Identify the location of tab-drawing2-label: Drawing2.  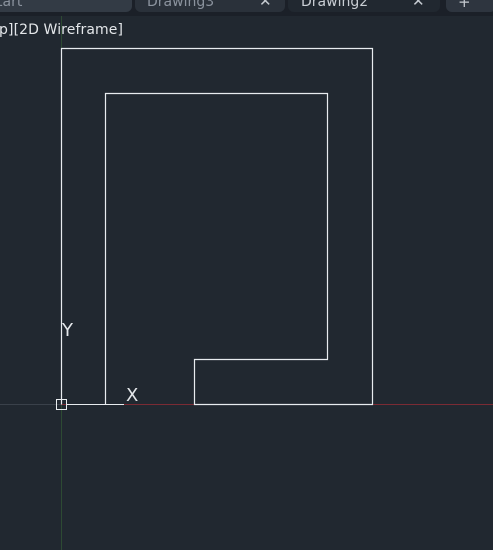
(335, 5).